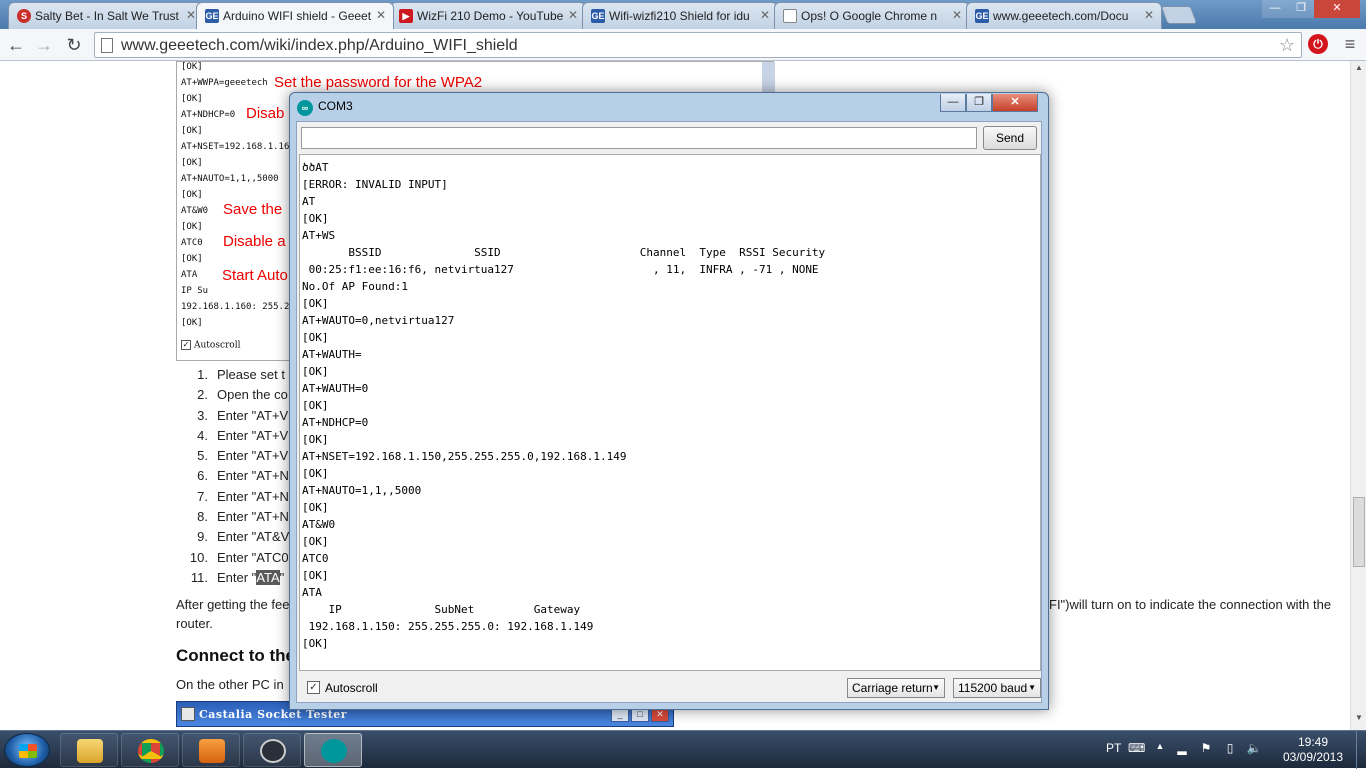  Describe the element at coordinates (243, 537) in the screenshot. I see `list-item: 9. Enter "AT&V` at that location.